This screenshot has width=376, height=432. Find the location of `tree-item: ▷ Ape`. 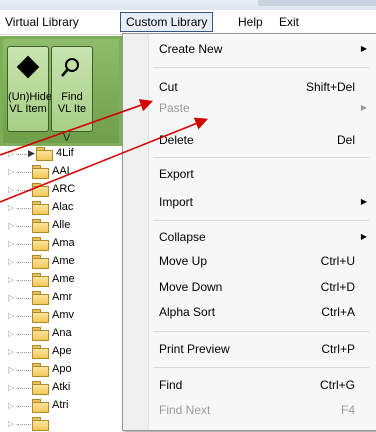

tree-item: ▷ Ape is located at coordinates (73, 352).